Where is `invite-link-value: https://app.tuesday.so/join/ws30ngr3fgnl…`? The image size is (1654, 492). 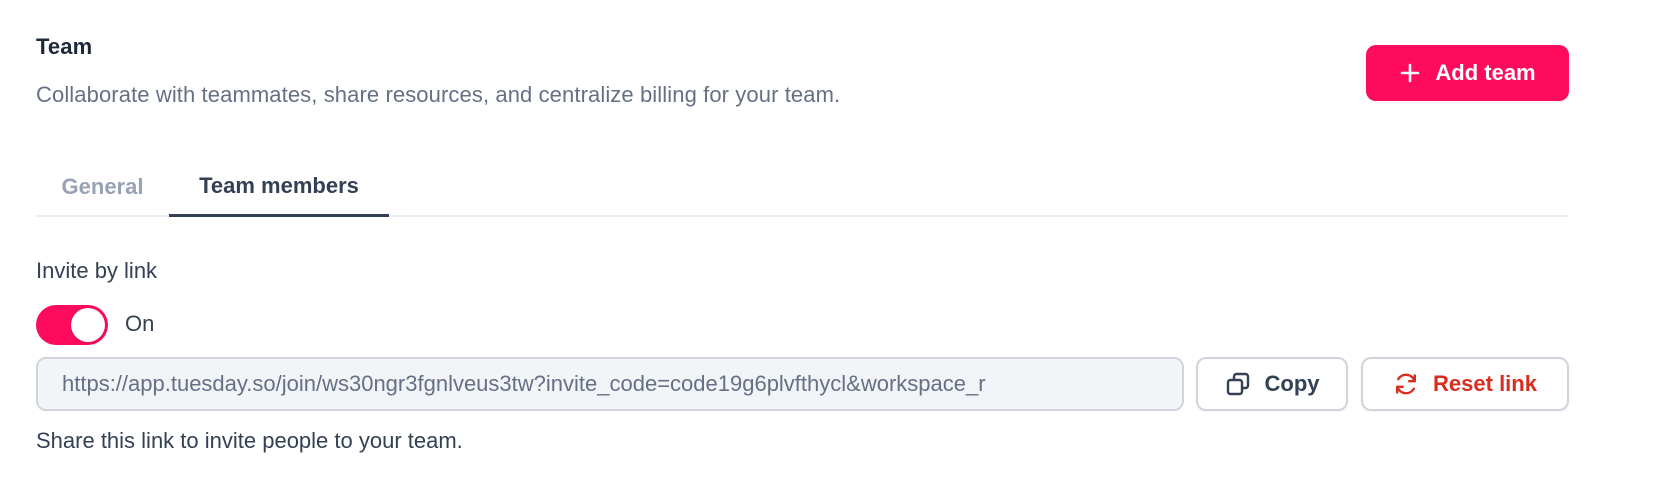 invite-link-value: https://app.tuesday.so/join/ws30ngr3fgnl… is located at coordinates (524, 383).